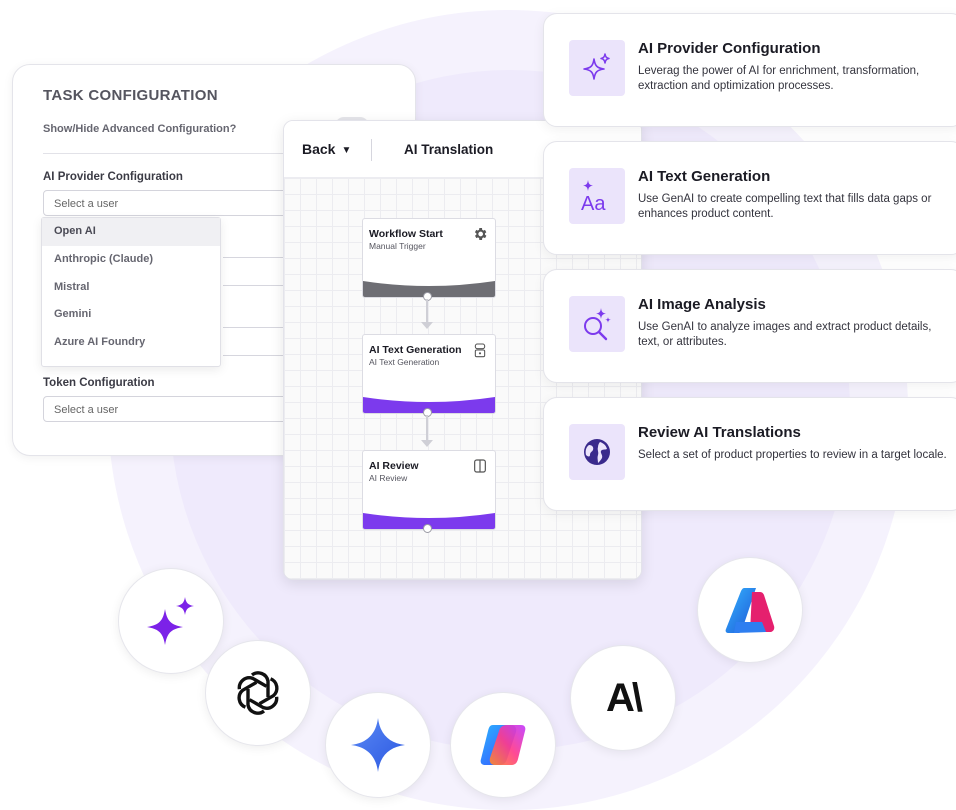  I want to click on globe-icon, so click(597, 452).